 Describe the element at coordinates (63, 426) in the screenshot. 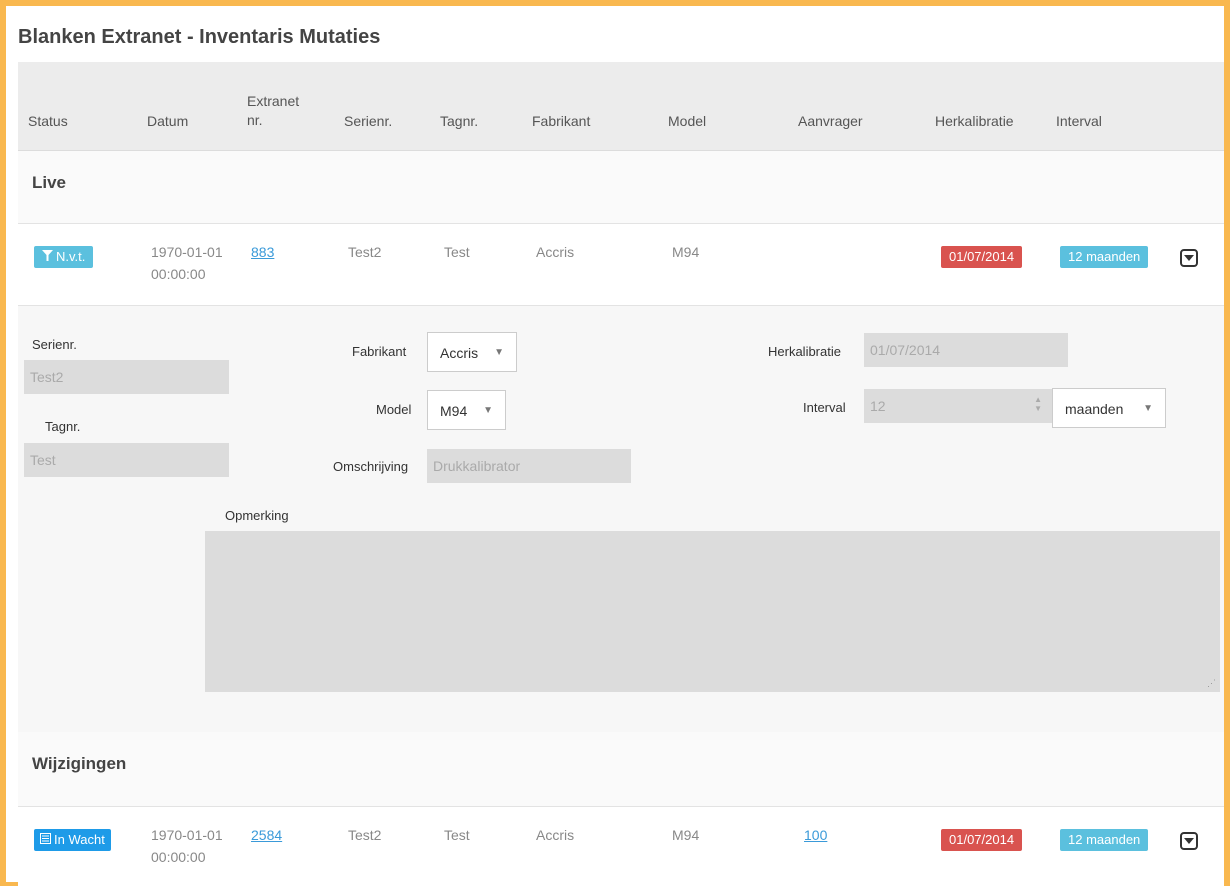

I see `tagnr-label: Tagnr.` at that location.